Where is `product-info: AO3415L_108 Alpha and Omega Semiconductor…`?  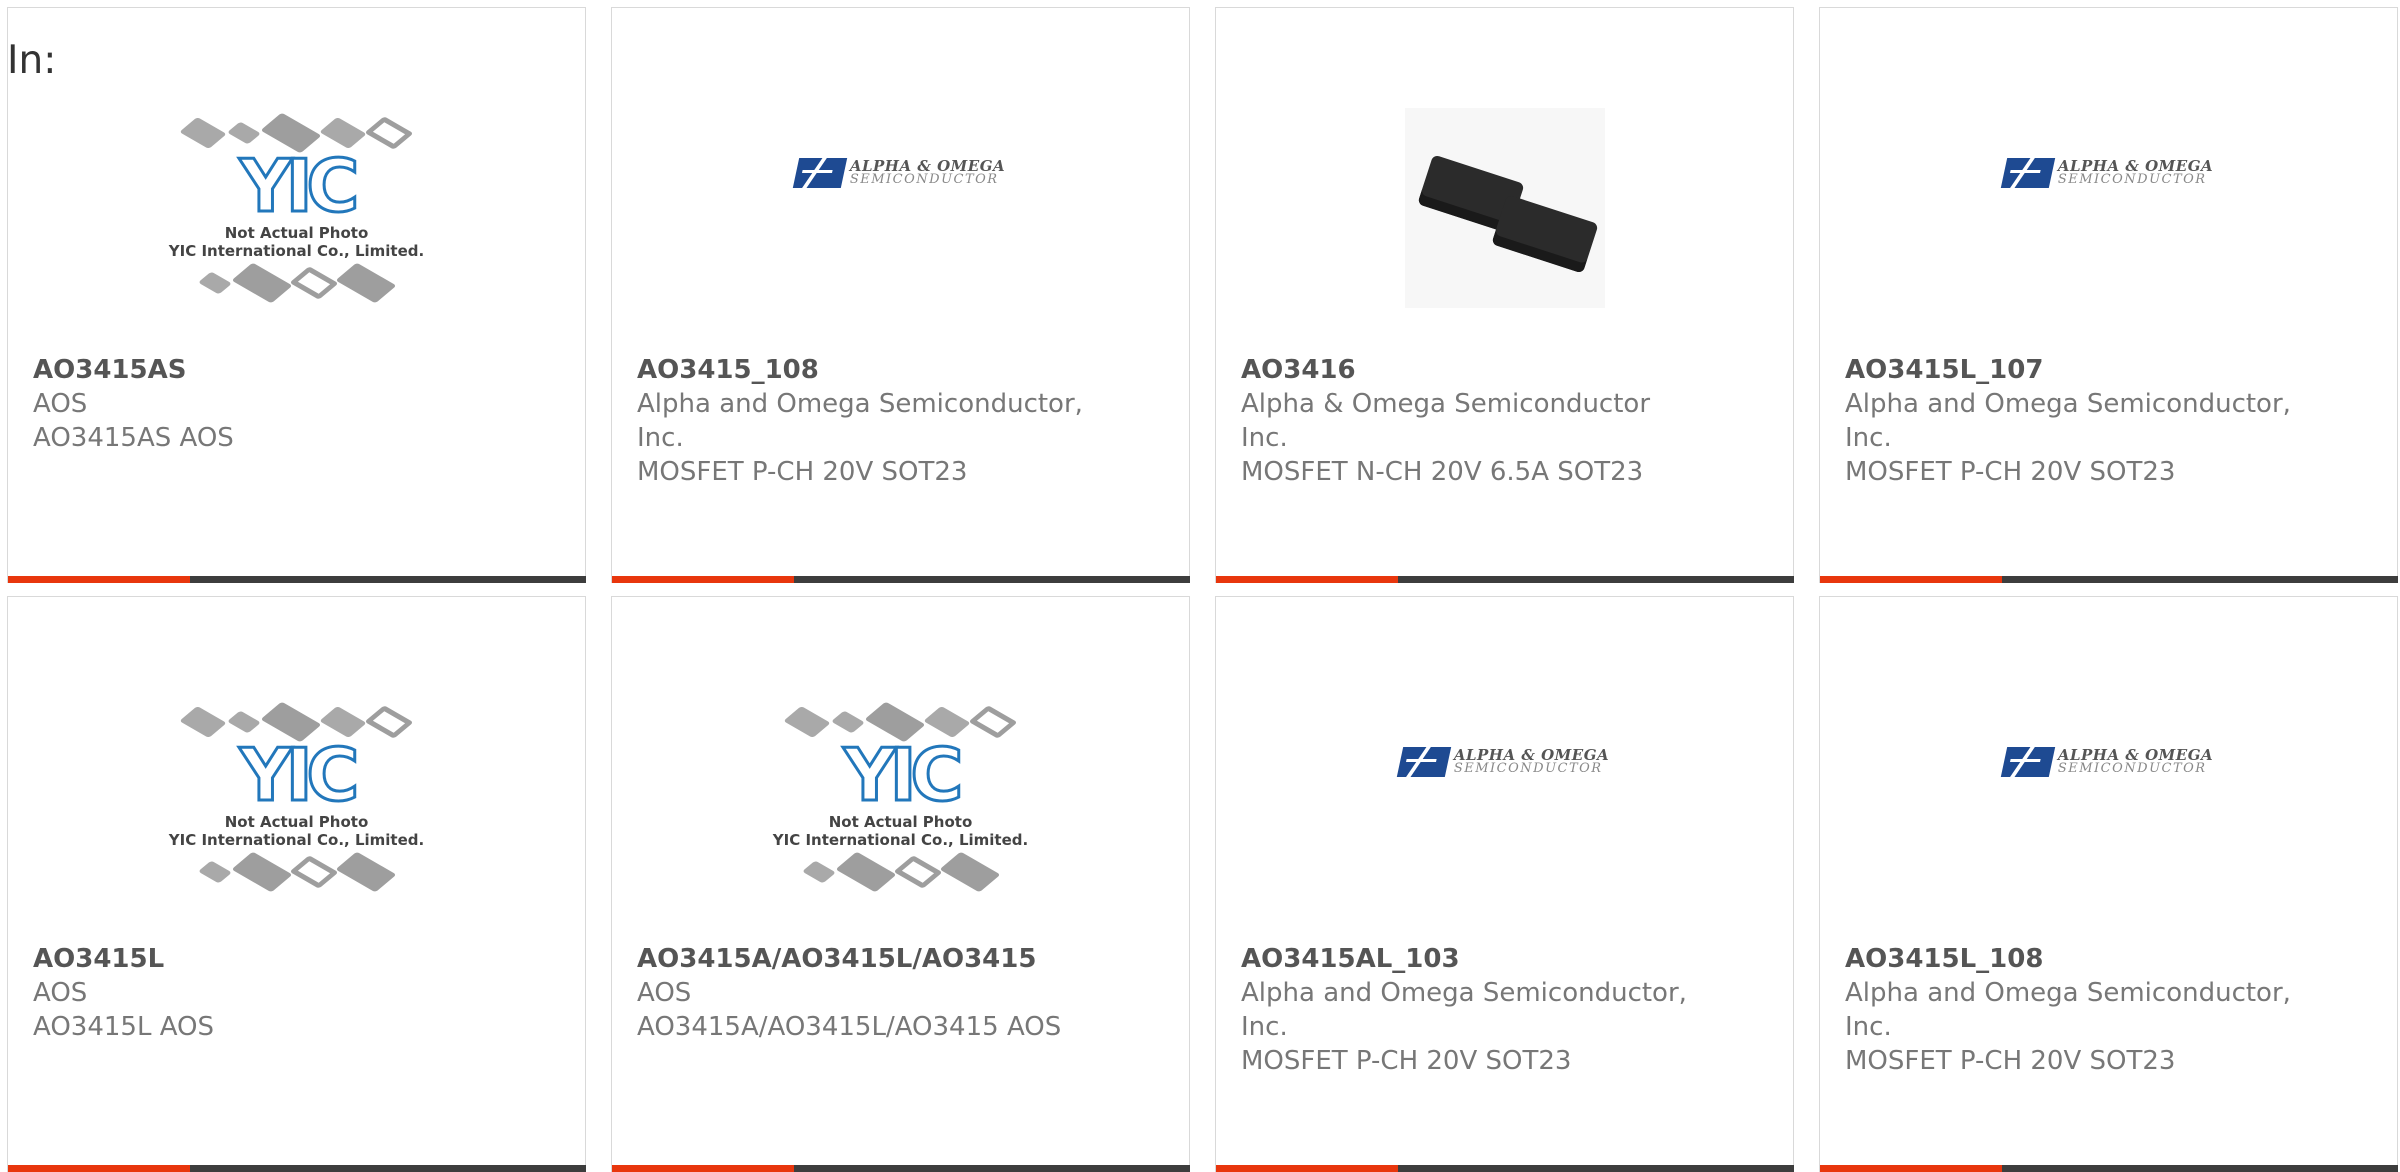 product-info: AO3415L_108 Alpha and Omega Semiconductor… is located at coordinates (2081, 1010).